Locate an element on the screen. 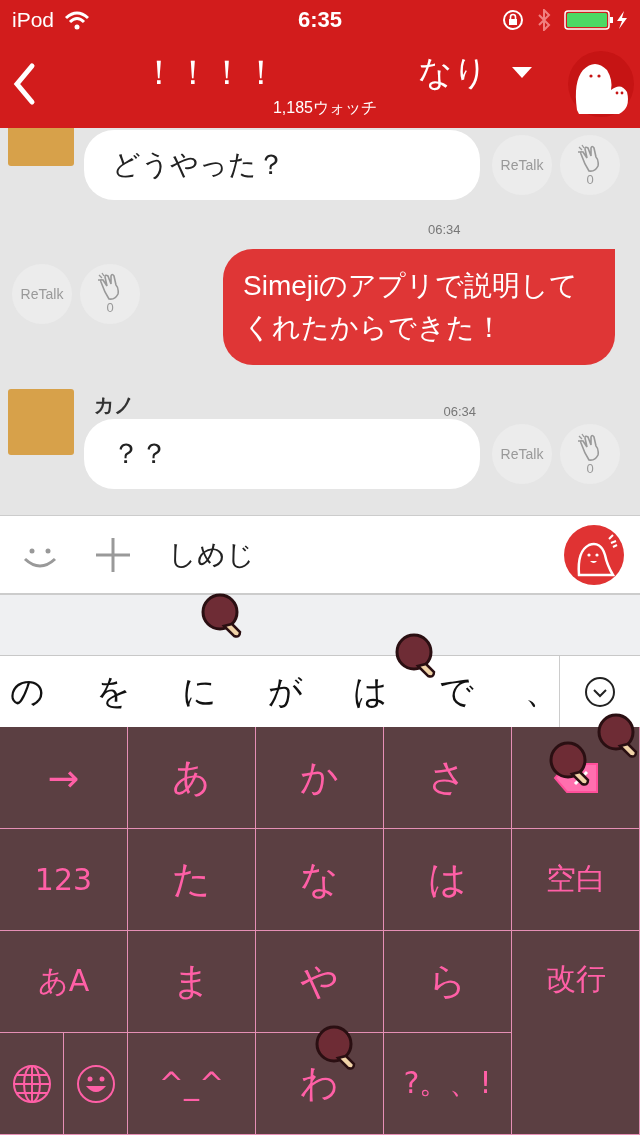  candidate-word: を is located at coordinates (138, 691).